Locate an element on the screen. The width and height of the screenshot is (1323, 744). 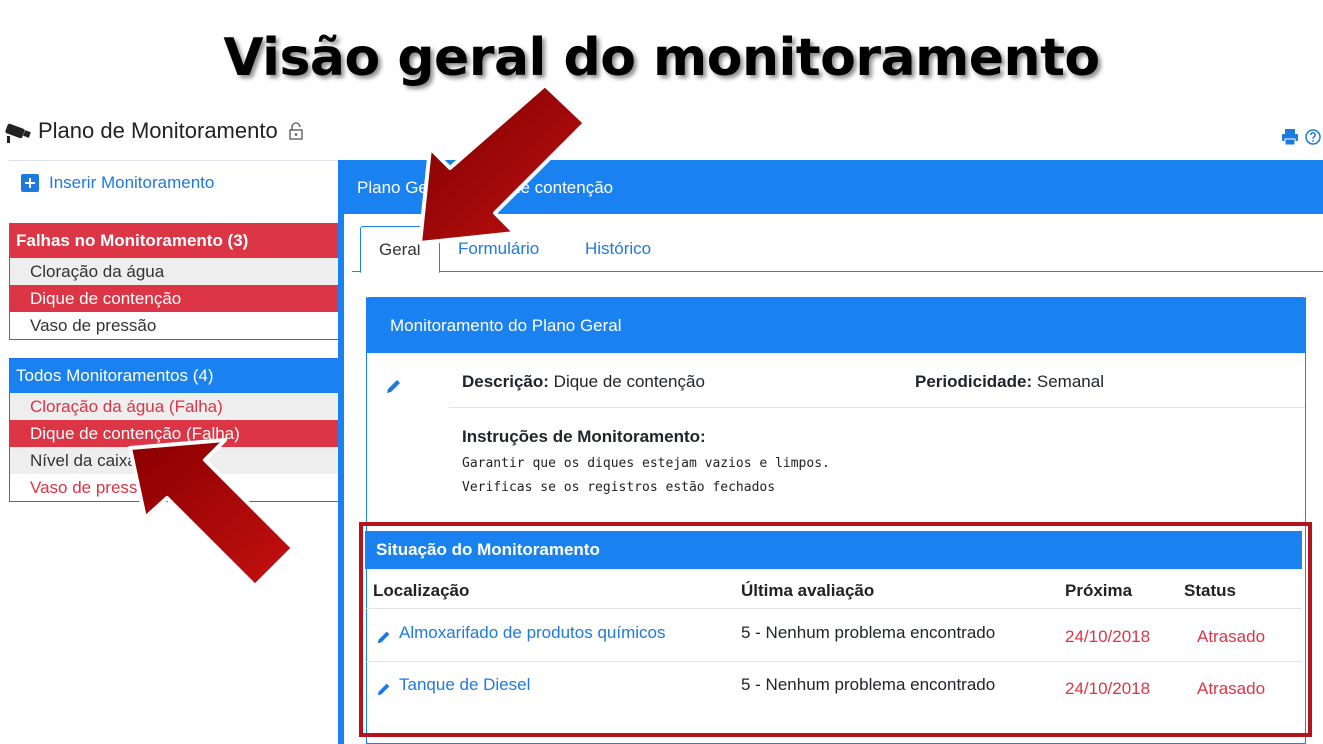
periodicity-label: Periodicidade: is located at coordinates (974, 381).